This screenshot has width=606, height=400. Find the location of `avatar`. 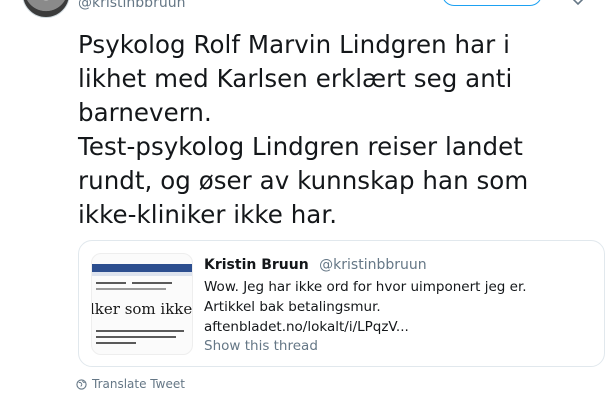

avatar is located at coordinates (46, 9).